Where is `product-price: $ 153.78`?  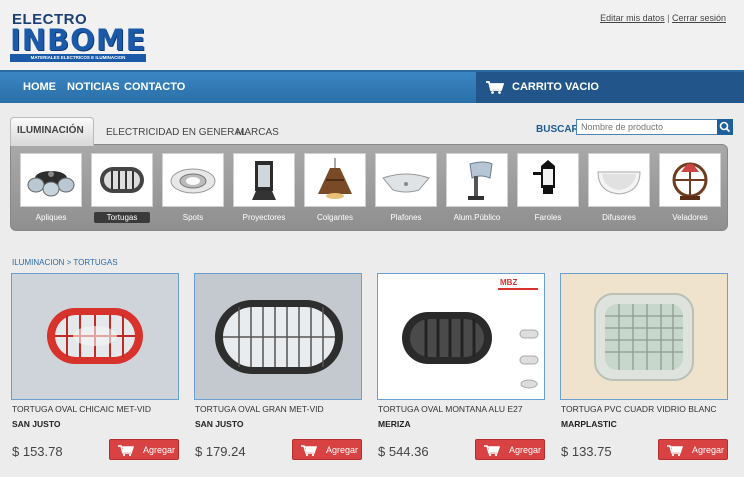 product-price: $ 153.78 is located at coordinates (37, 451).